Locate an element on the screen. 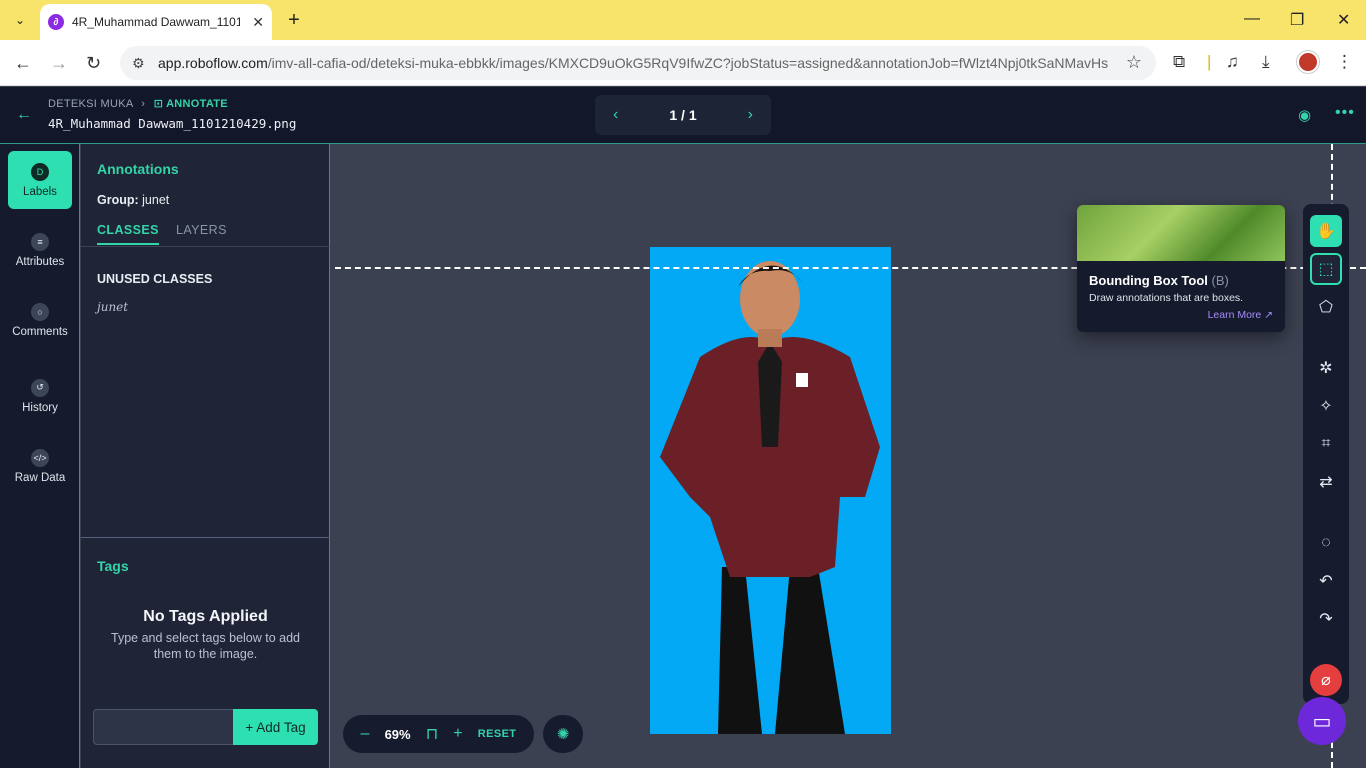  close-window-icon: ✕ is located at coordinates (1343, 20).